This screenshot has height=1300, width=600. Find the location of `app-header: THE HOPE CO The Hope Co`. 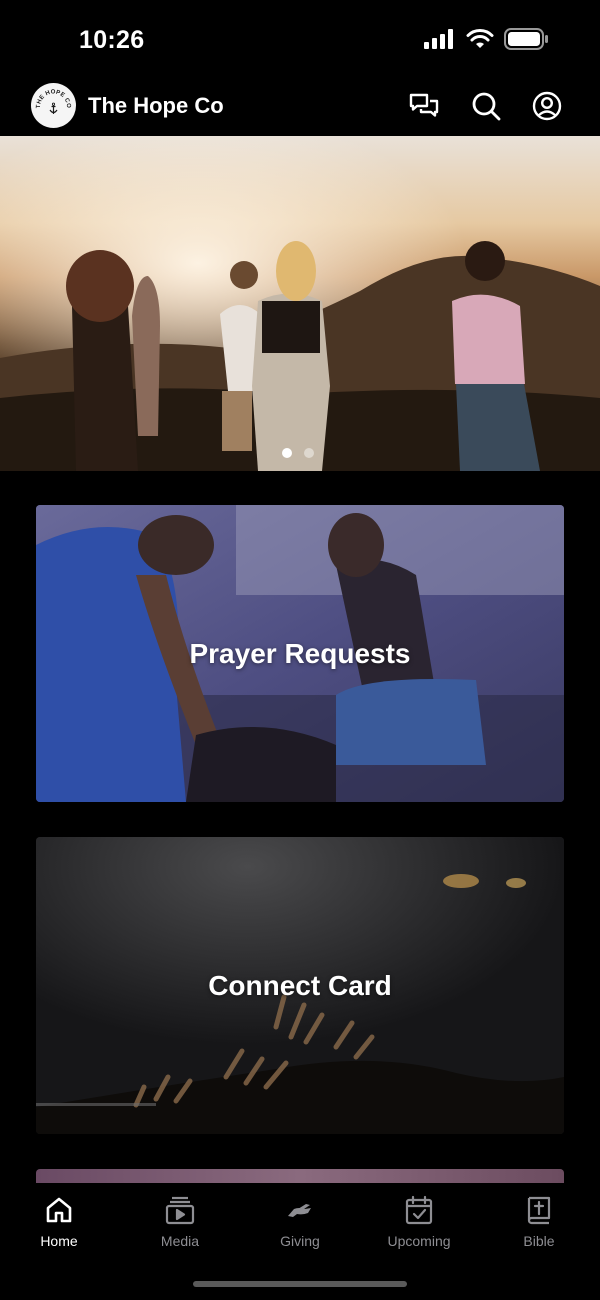

app-header: THE HOPE CO The Hope Co is located at coordinates (300, 108).